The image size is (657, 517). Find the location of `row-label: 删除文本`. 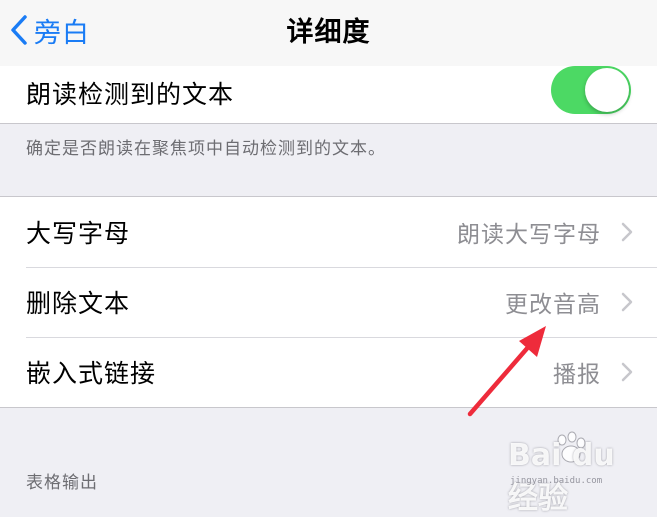

row-label: 删除文本 is located at coordinates (78, 303).